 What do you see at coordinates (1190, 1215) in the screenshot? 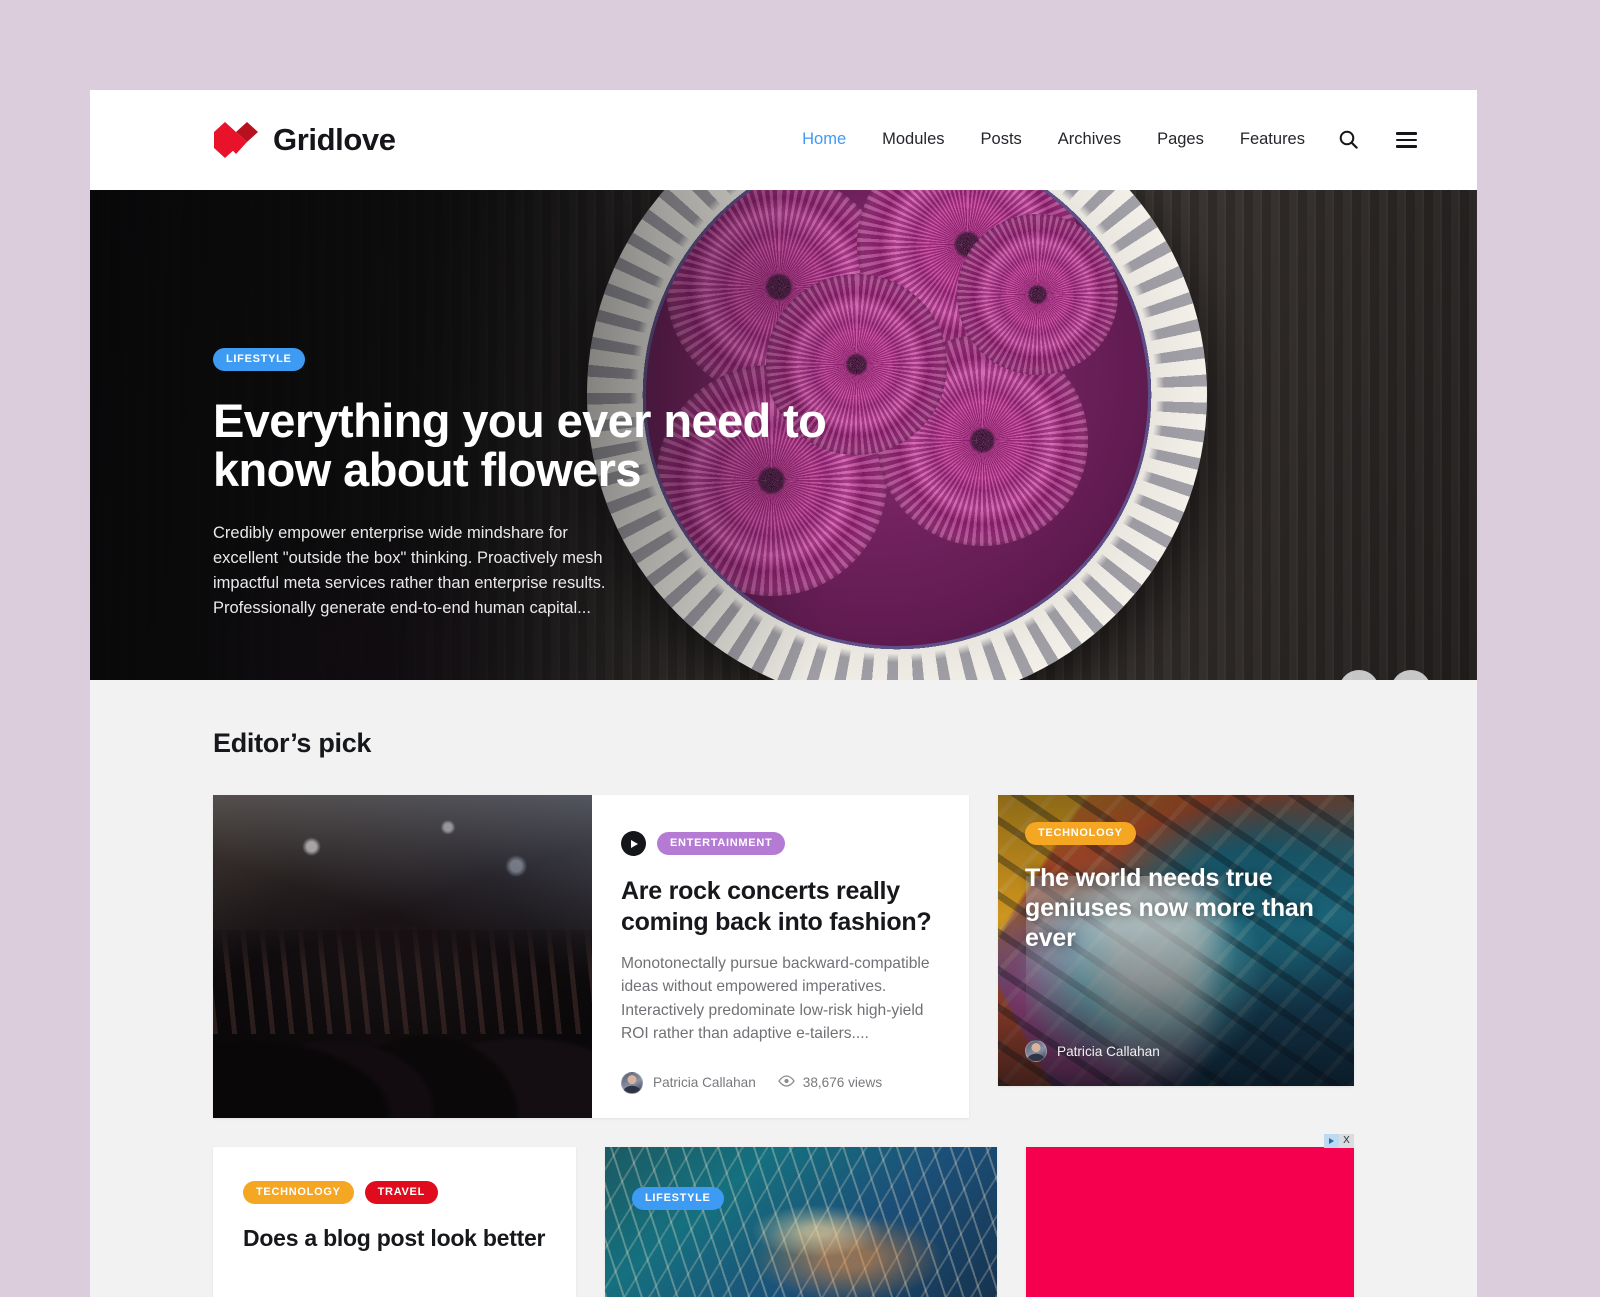
I see `advertisement-banner: X` at bounding box center [1190, 1215].